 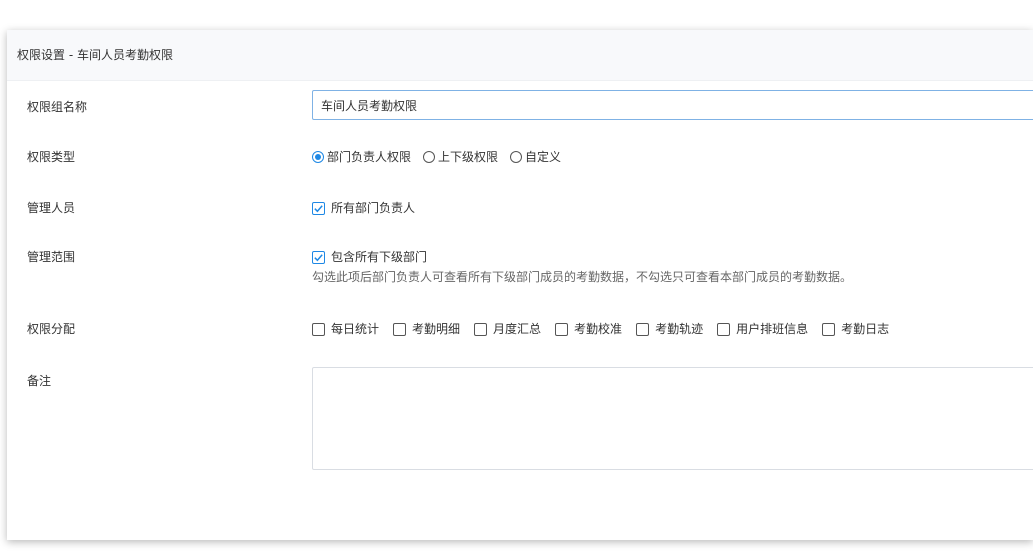 I want to click on include-sub-depts-checkbox: 包含所有下级部门, so click(x=369, y=257).